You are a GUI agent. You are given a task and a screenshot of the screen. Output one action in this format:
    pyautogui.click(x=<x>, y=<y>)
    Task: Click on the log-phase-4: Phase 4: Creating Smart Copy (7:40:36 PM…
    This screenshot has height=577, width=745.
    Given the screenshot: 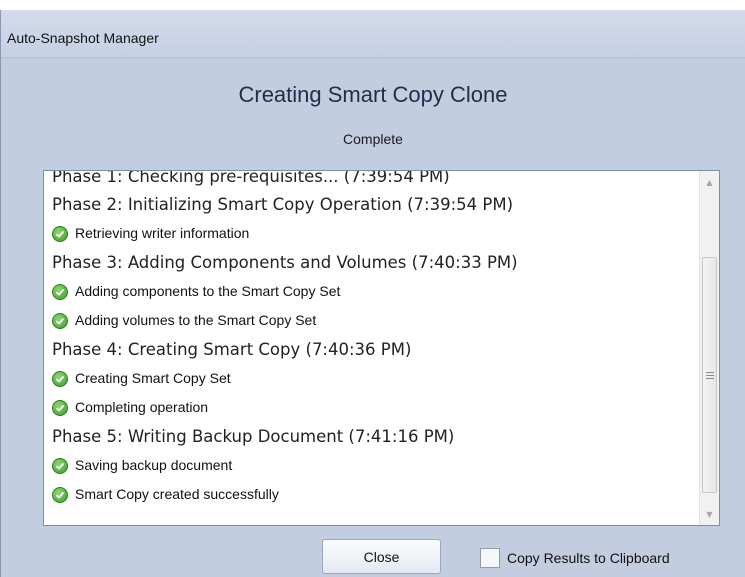 What is the action you would take?
    pyautogui.click(x=232, y=349)
    